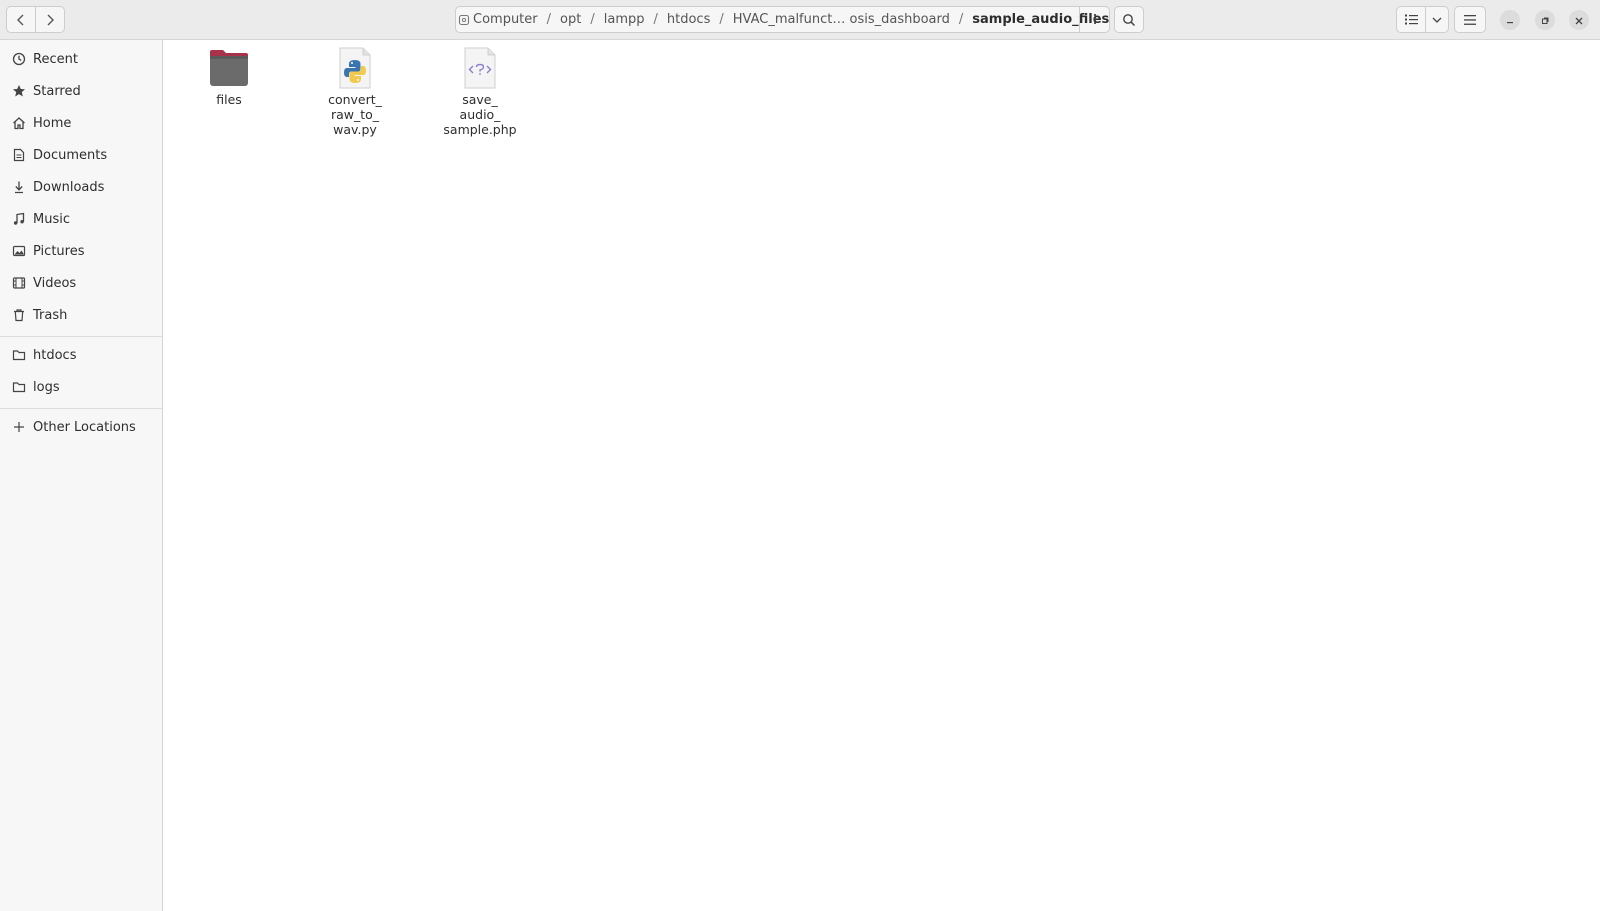 The height and width of the screenshot is (911, 1600). I want to click on restore-icon, so click(1545, 20).